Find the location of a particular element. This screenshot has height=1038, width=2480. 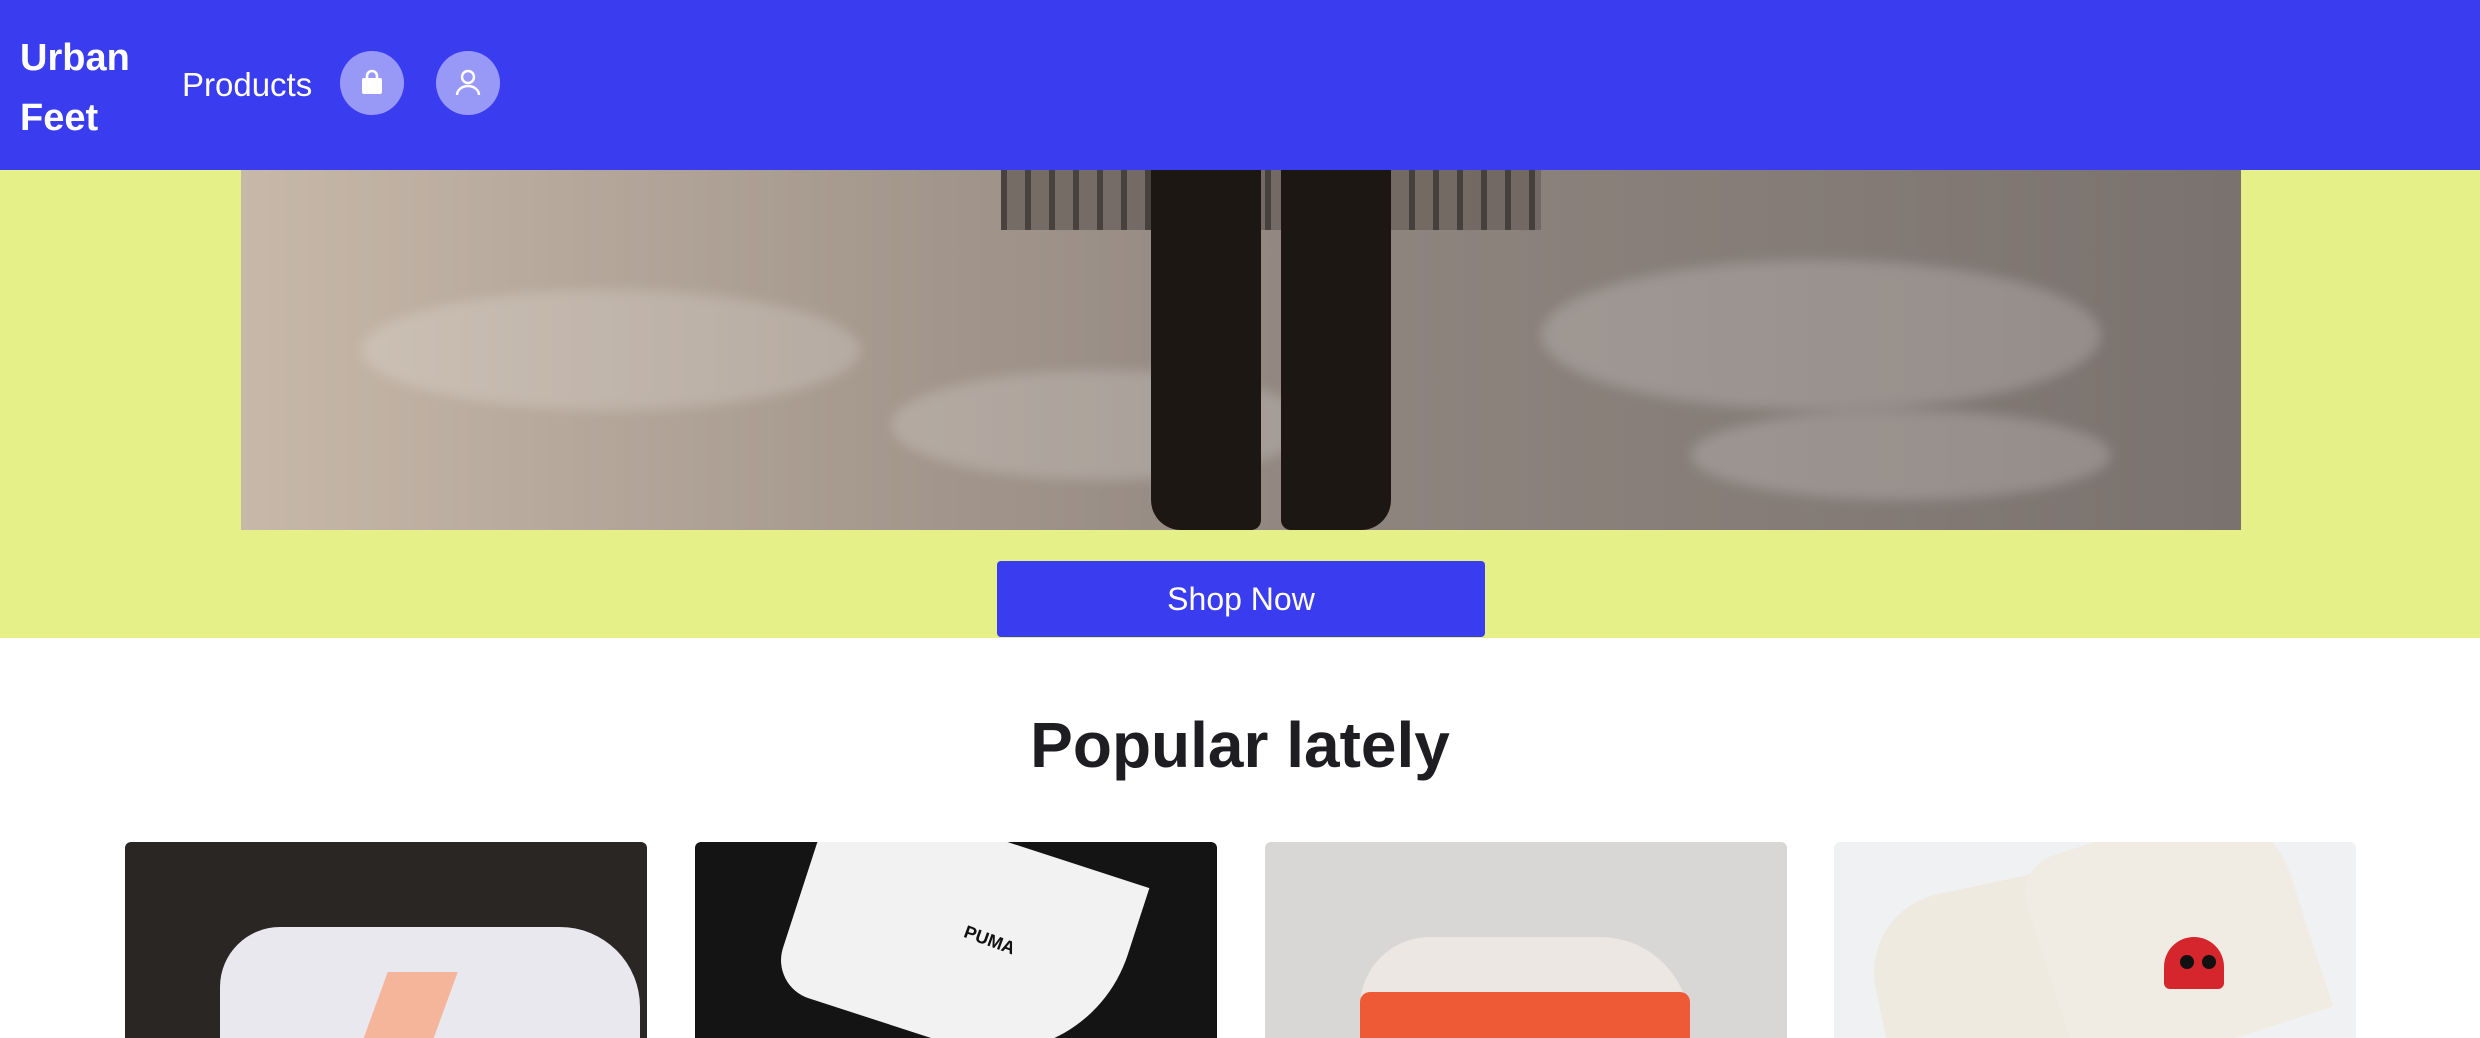

sneaker-white-puma-image: PUMA is located at coordinates (956, 940).